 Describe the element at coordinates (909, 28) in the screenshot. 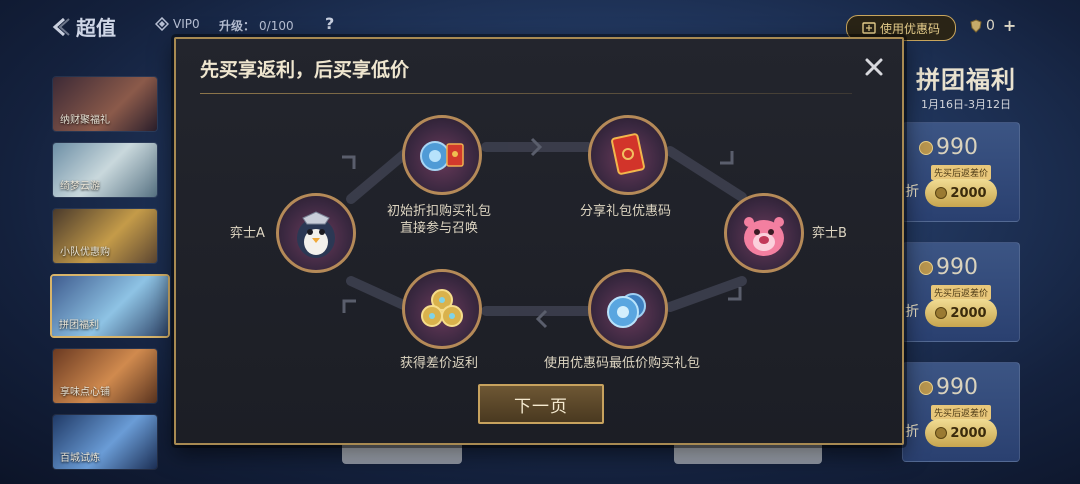

I see `use-coupon-label: 使用优惠码` at that location.